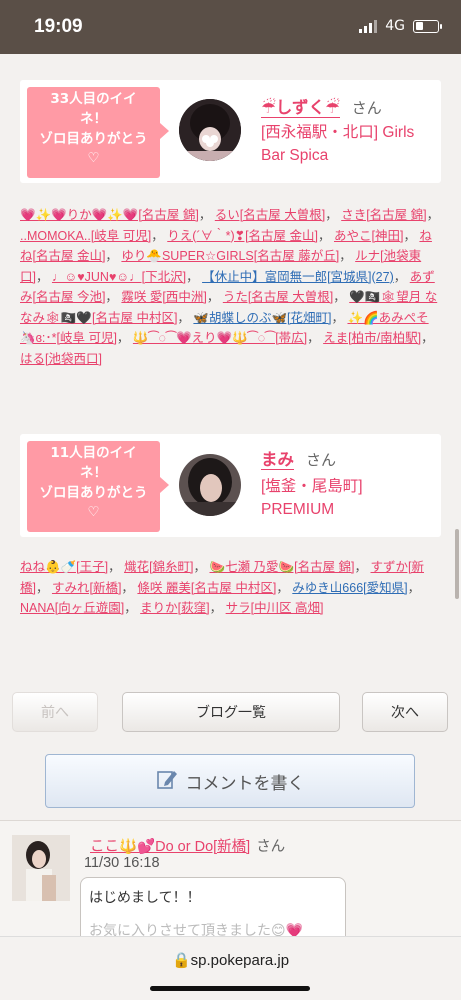  I want to click on liker-link: 🔱⁀◌⁀💗えり💗🔱⁀◌⁀[帯広], so click(220, 338).